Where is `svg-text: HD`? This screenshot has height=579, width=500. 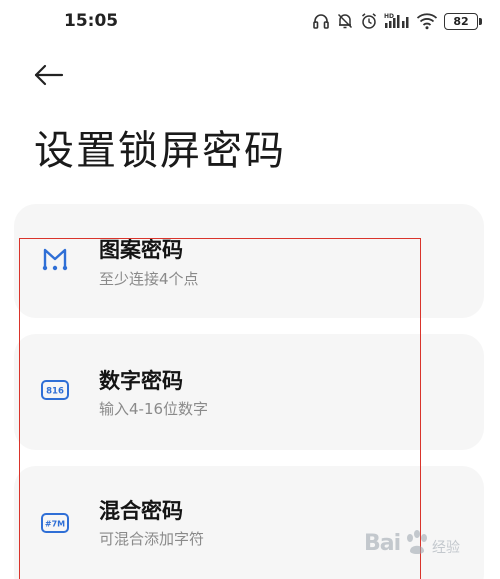
svg-text: HD is located at coordinates (389, 16).